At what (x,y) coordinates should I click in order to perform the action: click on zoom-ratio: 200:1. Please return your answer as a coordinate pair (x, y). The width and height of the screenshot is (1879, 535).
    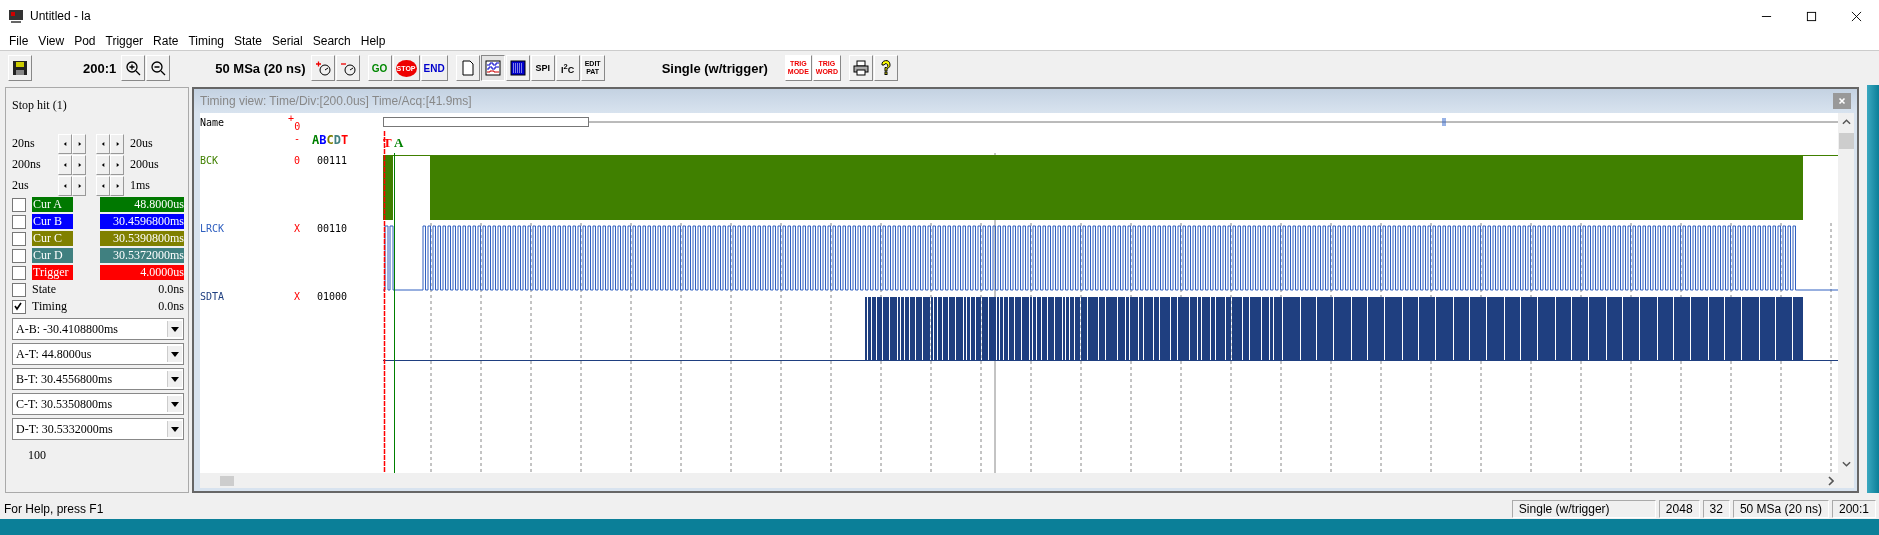
    Looking at the image, I should click on (100, 68).